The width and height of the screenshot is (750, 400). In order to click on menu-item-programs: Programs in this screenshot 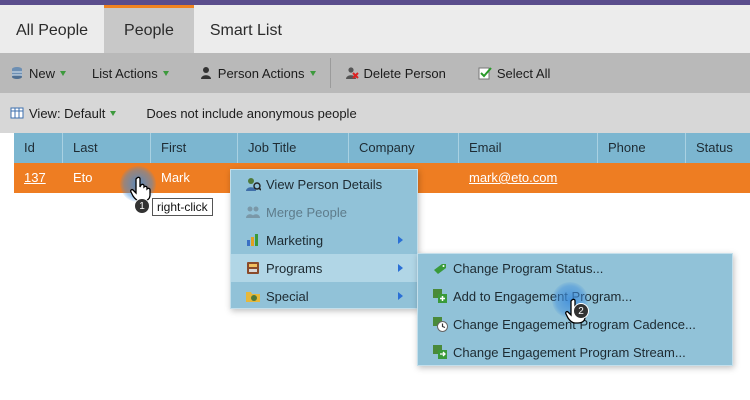, I will do `click(324, 268)`.